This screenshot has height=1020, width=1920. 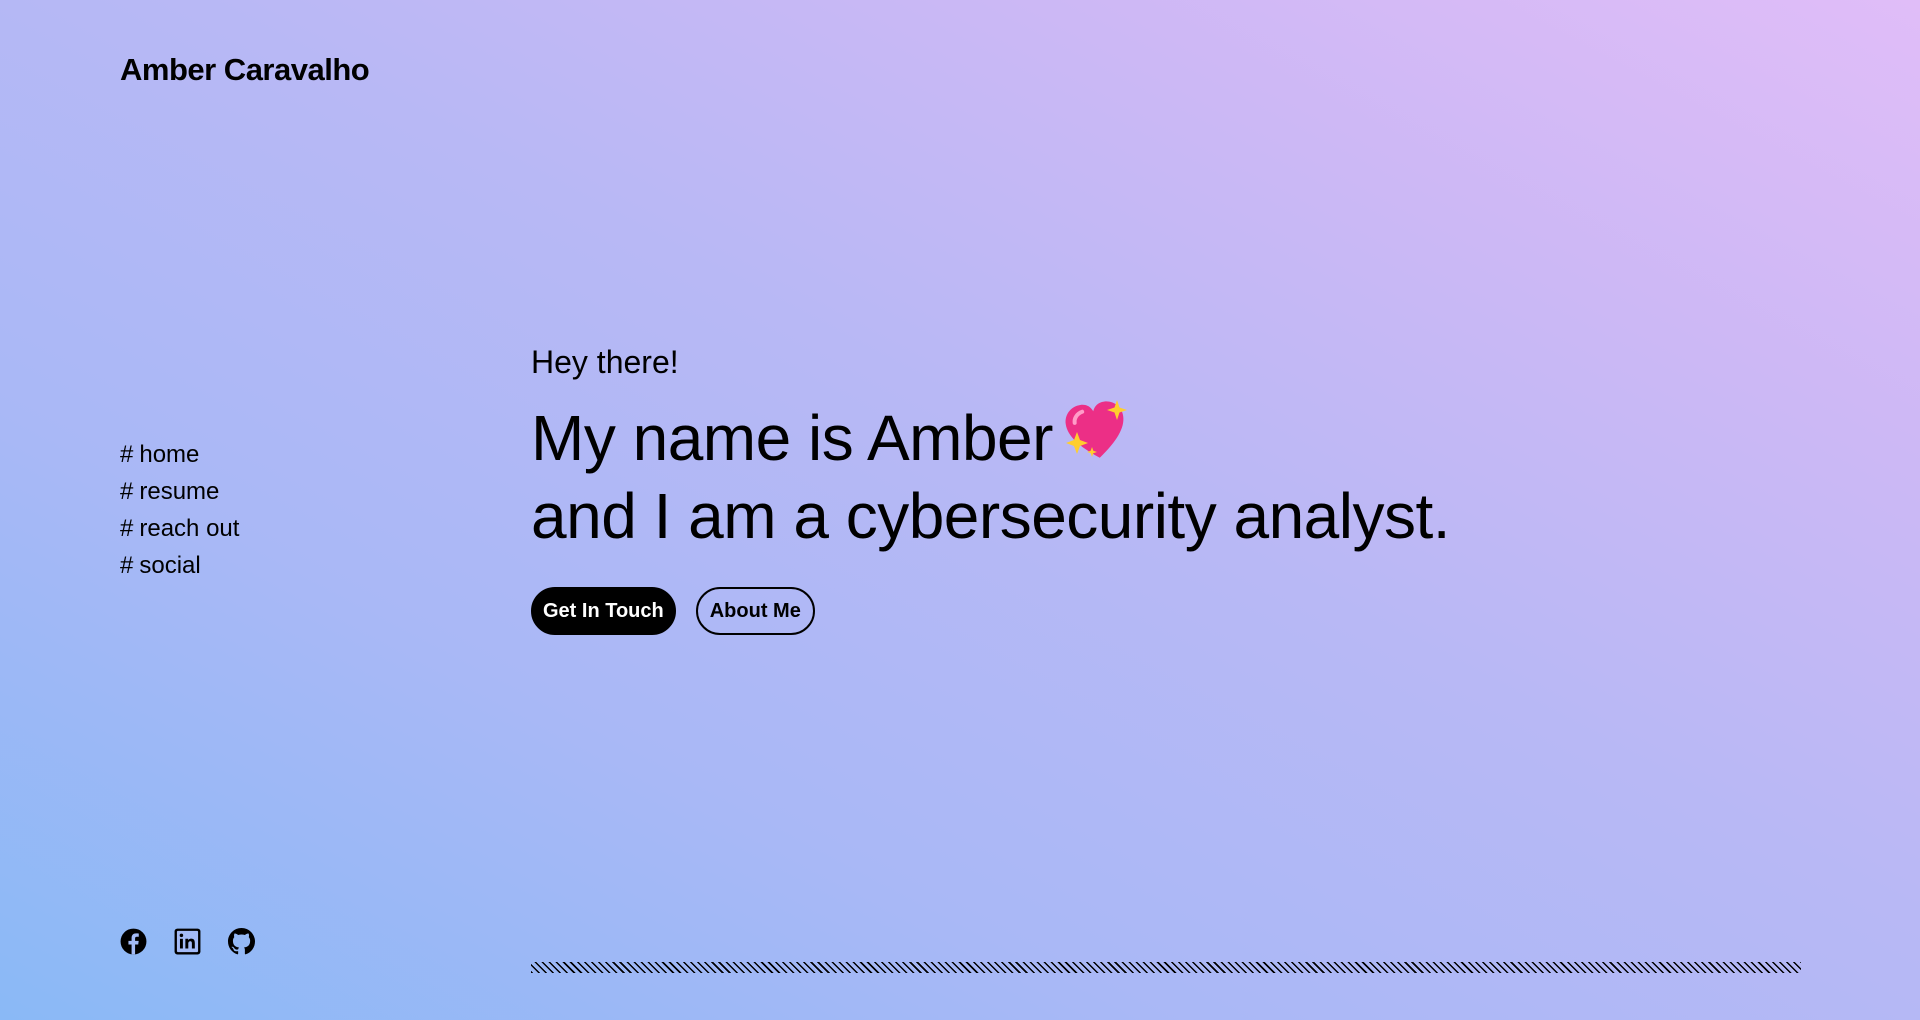 I want to click on hero-actions: Get In Touch About Me, so click(x=990, y=611).